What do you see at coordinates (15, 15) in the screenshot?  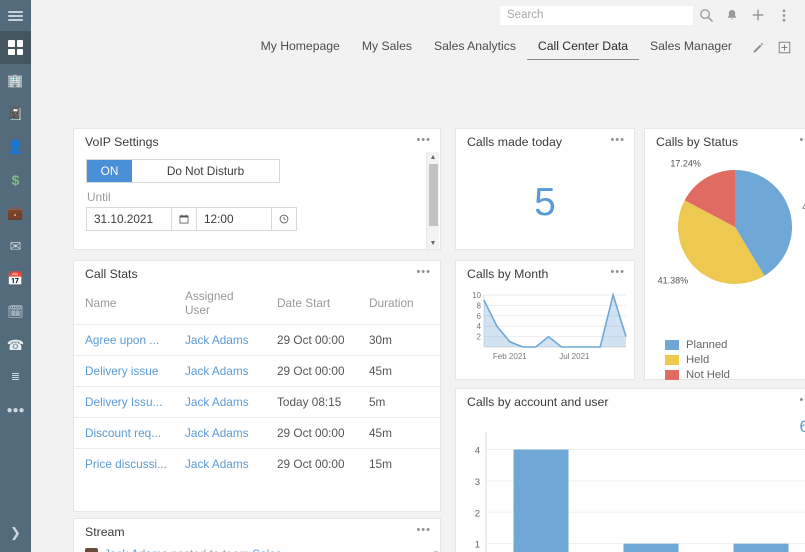 I see `hamburger-menu-button` at bounding box center [15, 15].